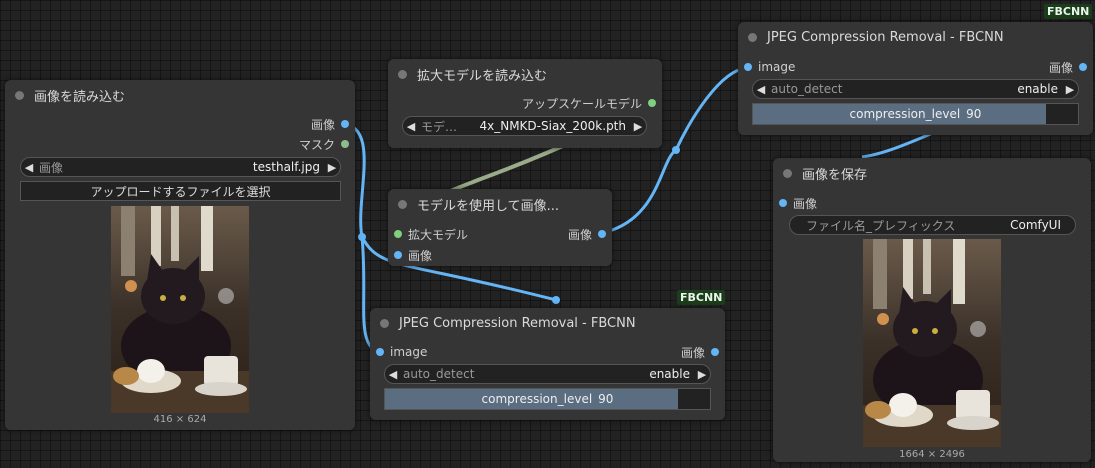 This screenshot has width=1095, height=468. I want to click on combo-value: 4x_NMKD-Siax_200k.pth, so click(552, 126).